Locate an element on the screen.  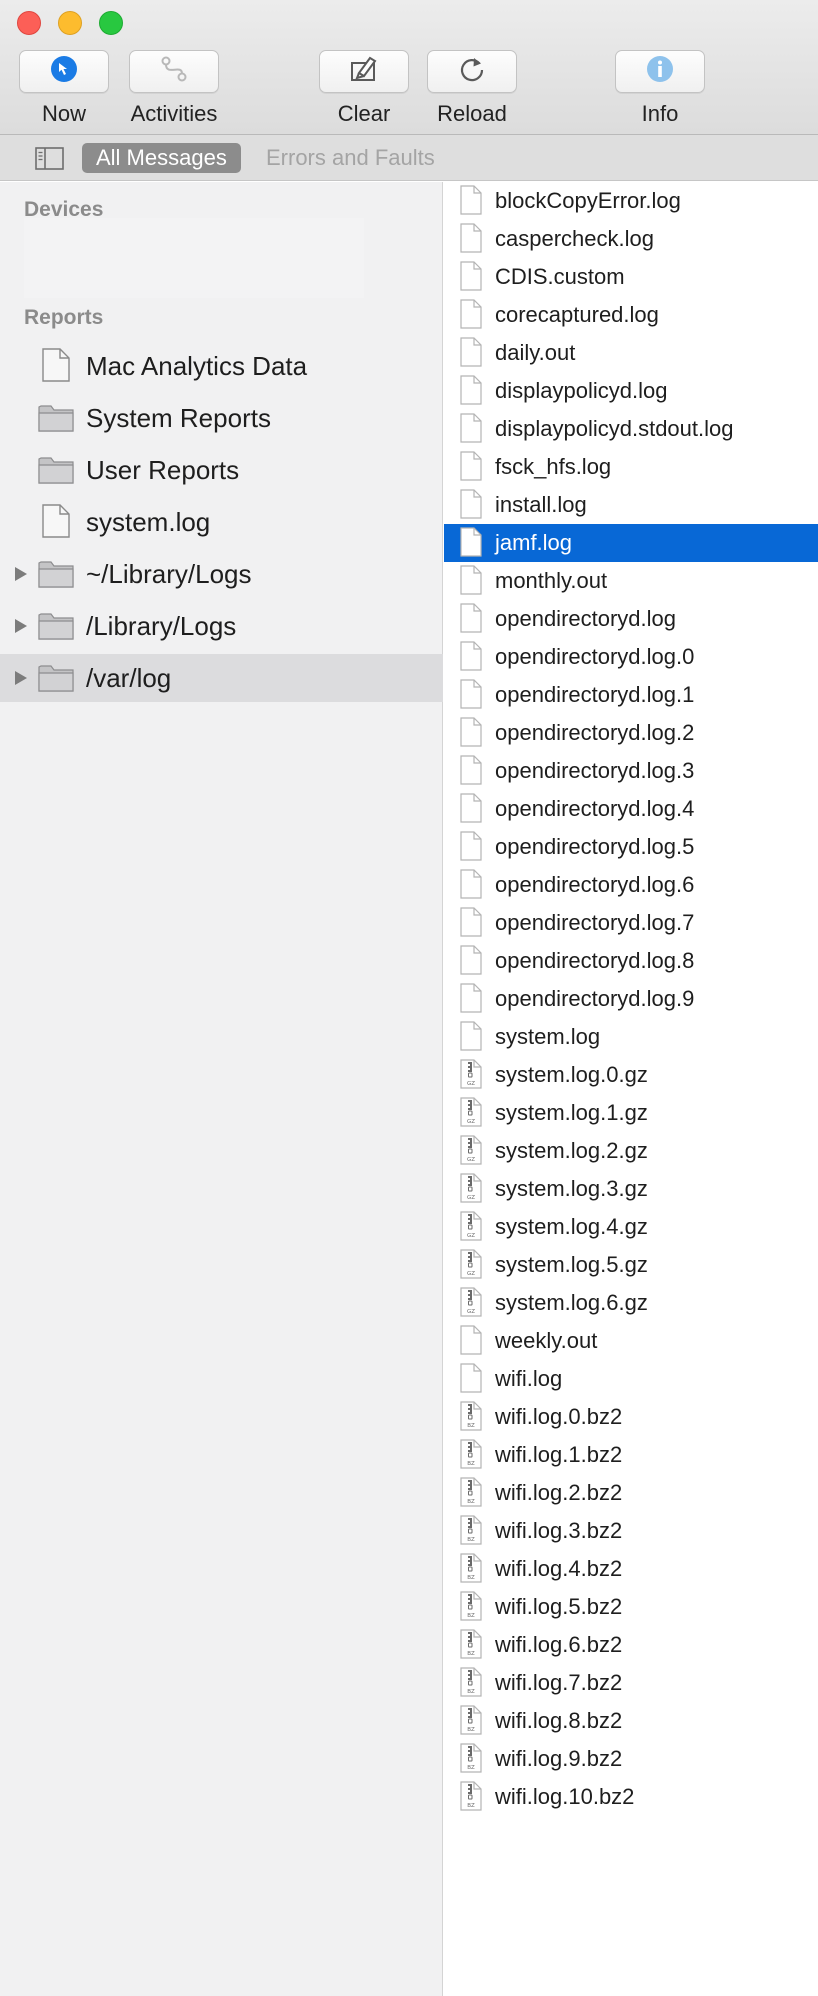
file-row: blockCopyError.log is located at coordinates (631, 201).